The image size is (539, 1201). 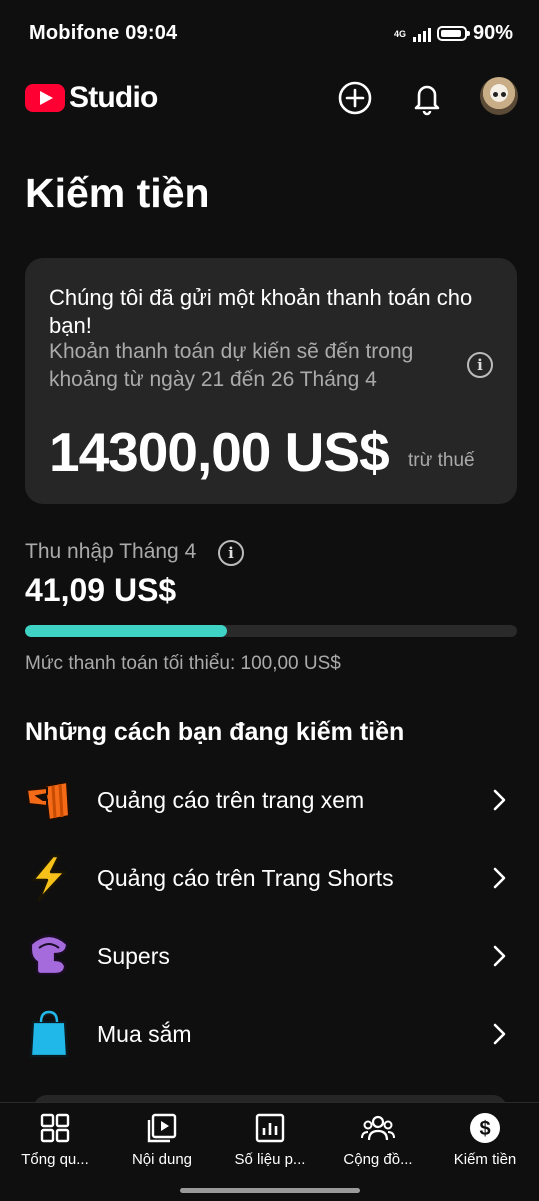 What do you see at coordinates (113, 97) in the screenshot?
I see `logo-text: Studio` at bounding box center [113, 97].